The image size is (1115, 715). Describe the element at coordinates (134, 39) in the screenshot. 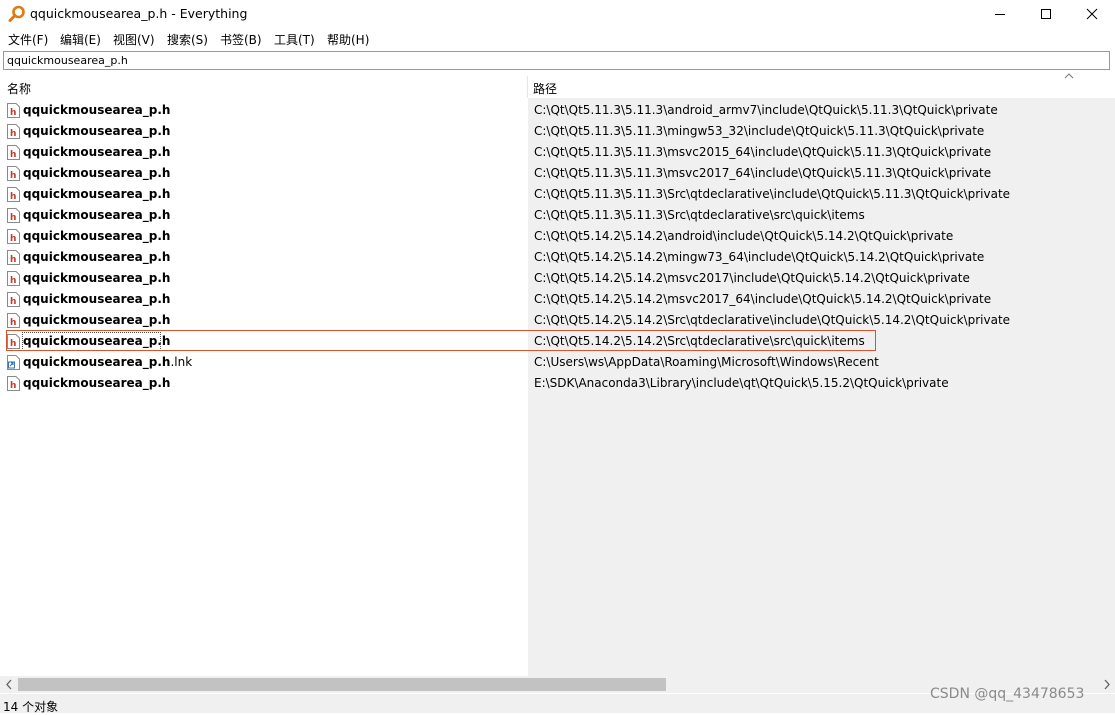

I see `menu-view: 视图(V)` at that location.